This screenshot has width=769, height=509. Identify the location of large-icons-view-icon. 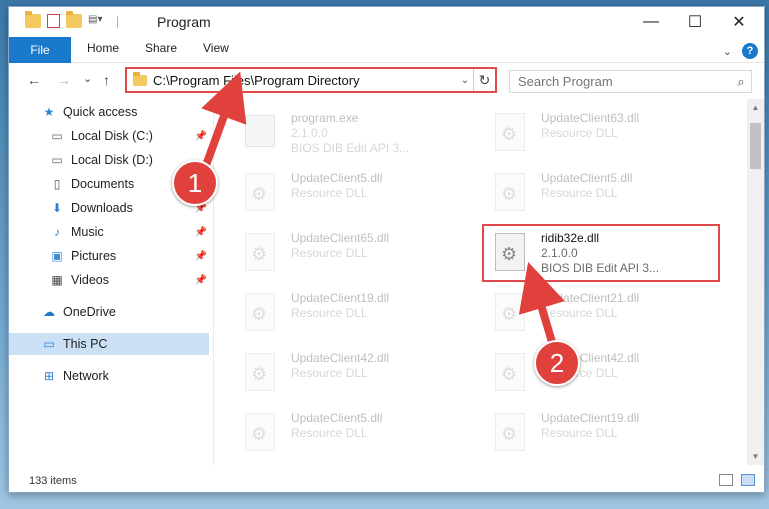
(748, 480).